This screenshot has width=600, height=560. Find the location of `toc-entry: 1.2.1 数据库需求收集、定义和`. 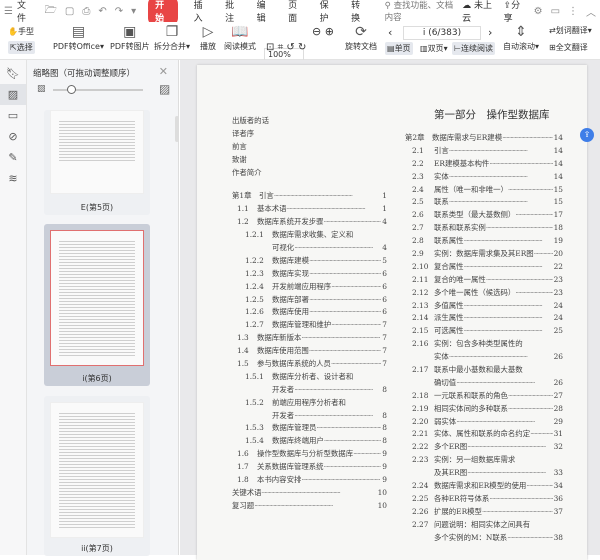

toc-entry: 1.2.1 数据库需求收集、定义和 is located at coordinates (309, 235).